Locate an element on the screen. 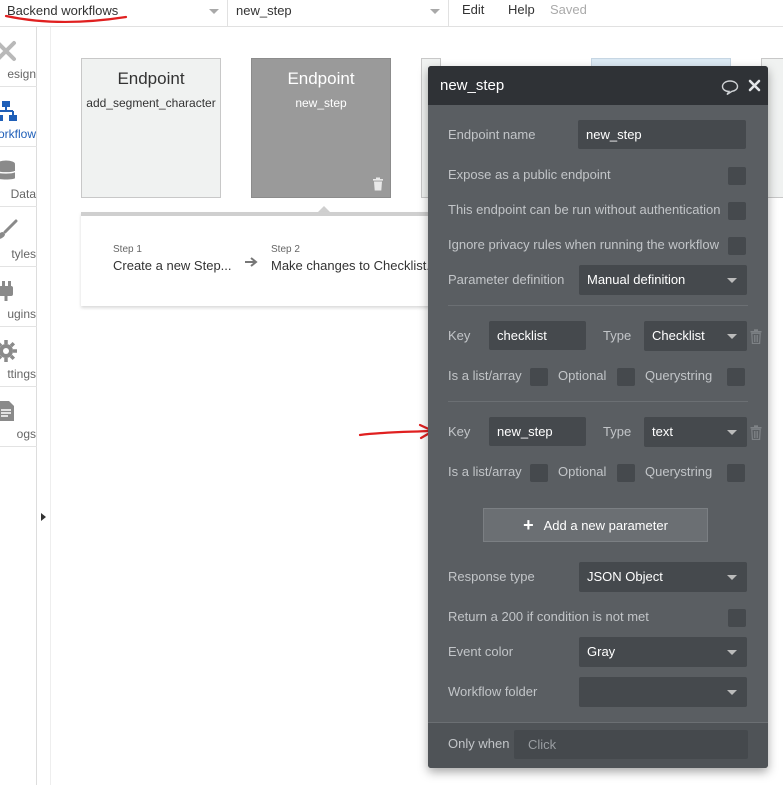  card-title: Endpoint is located at coordinates (321, 78).